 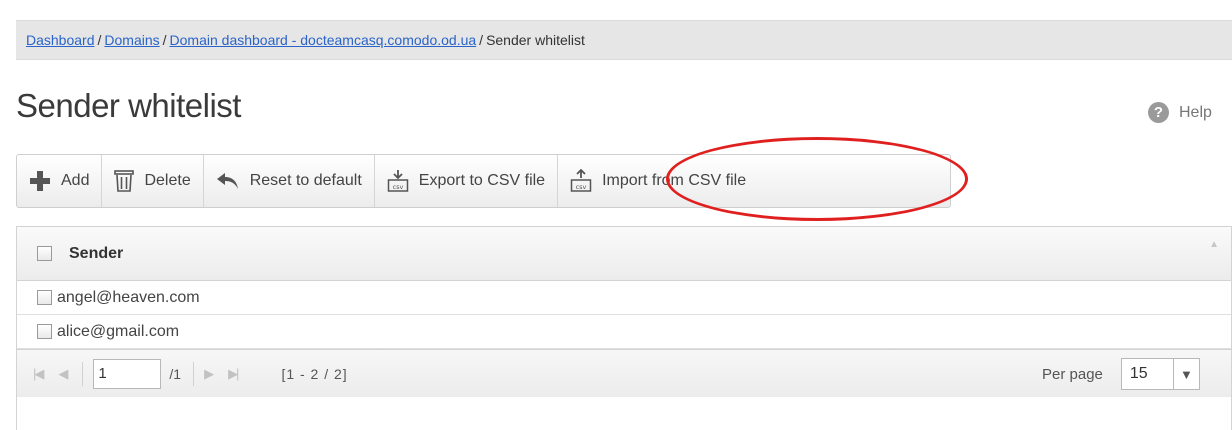 What do you see at coordinates (1072, 374) in the screenshot?
I see `per-page-label: Per page` at bounding box center [1072, 374].